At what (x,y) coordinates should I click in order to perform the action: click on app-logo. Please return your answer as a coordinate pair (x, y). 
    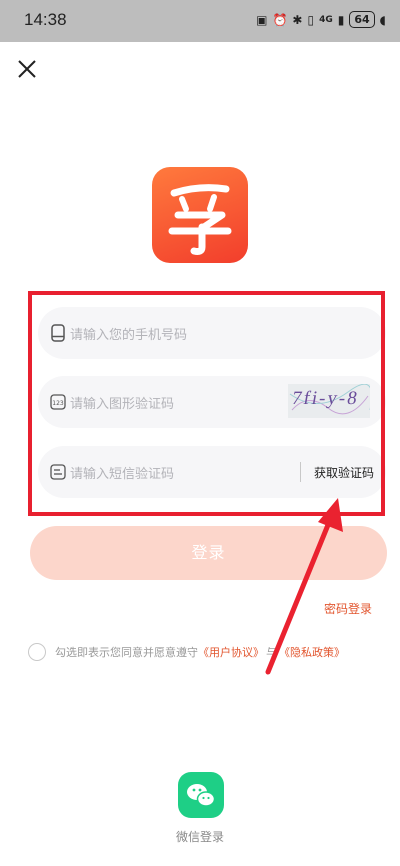
    Looking at the image, I should click on (200, 215).